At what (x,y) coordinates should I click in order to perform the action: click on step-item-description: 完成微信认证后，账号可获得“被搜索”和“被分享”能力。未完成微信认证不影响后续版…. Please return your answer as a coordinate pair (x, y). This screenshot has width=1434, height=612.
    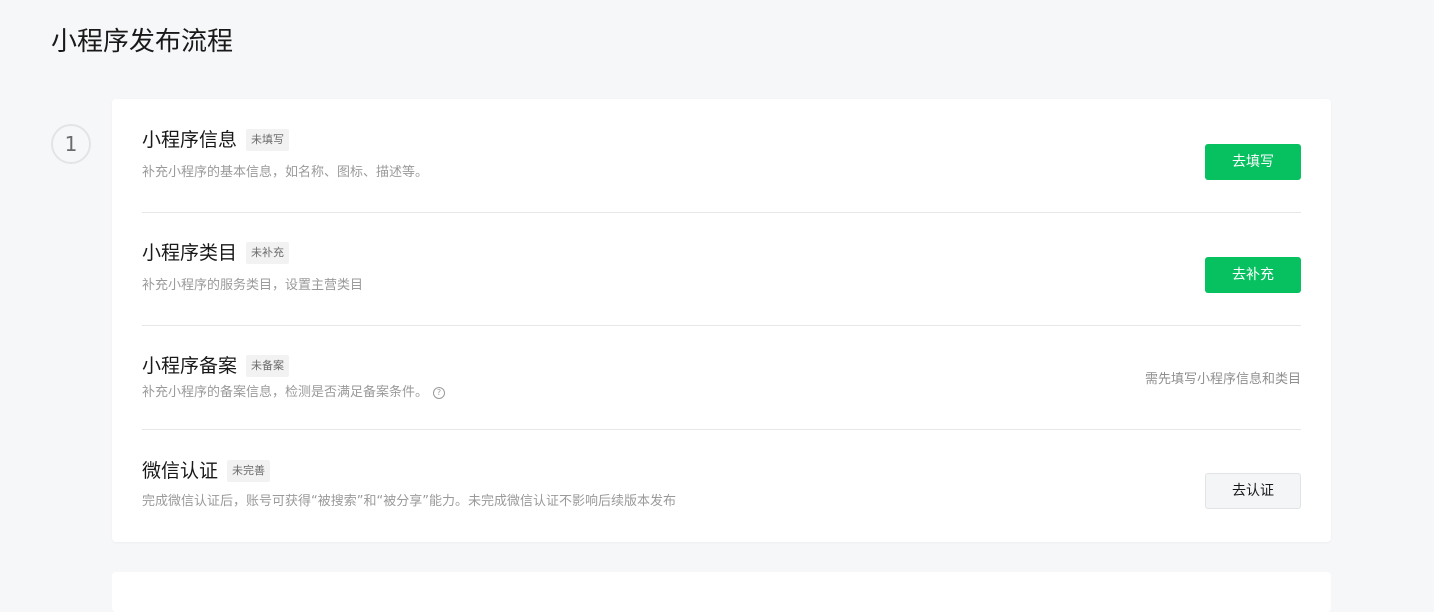
    Looking at the image, I should click on (409, 501).